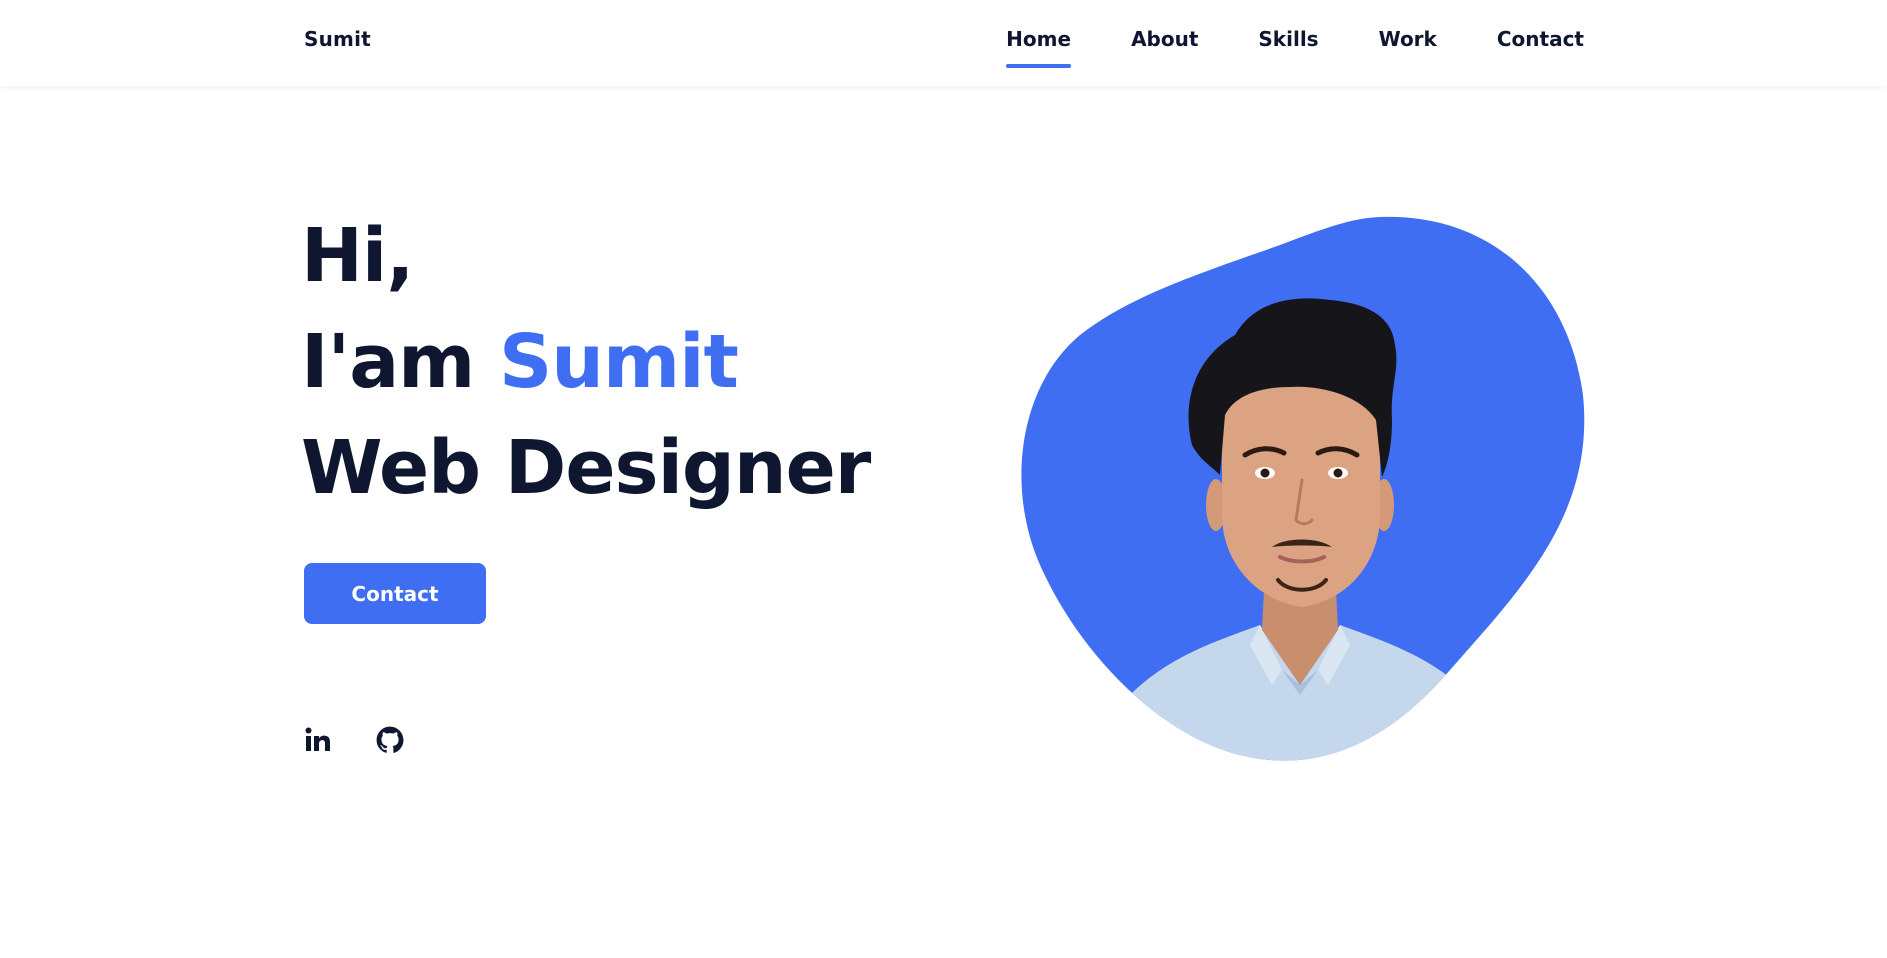  What do you see at coordinates (586, 468) in the screenshot?
I see `hero-role: Web Designer` at bounding box center [586, 468].